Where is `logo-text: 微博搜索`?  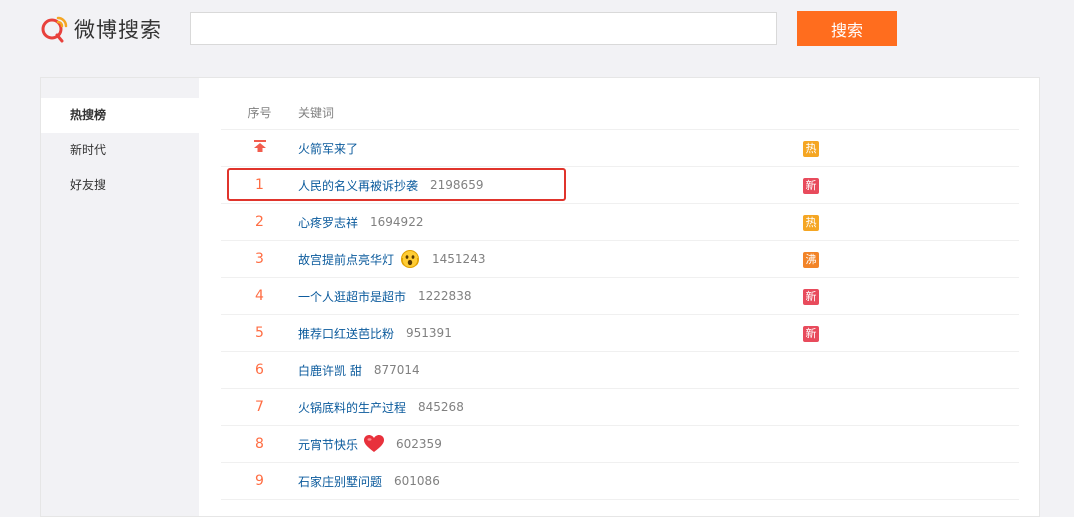 logo-text: 微博搜索 is located at coordinates (118, 30).